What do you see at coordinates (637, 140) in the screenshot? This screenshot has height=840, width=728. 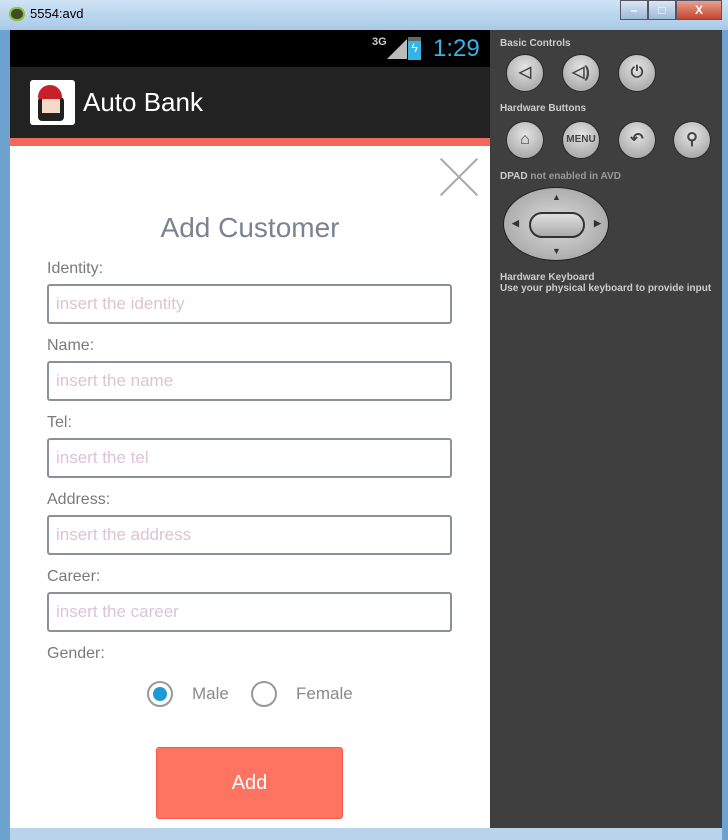 I see `back-icon: ↶` at bounding box center [637, 140].